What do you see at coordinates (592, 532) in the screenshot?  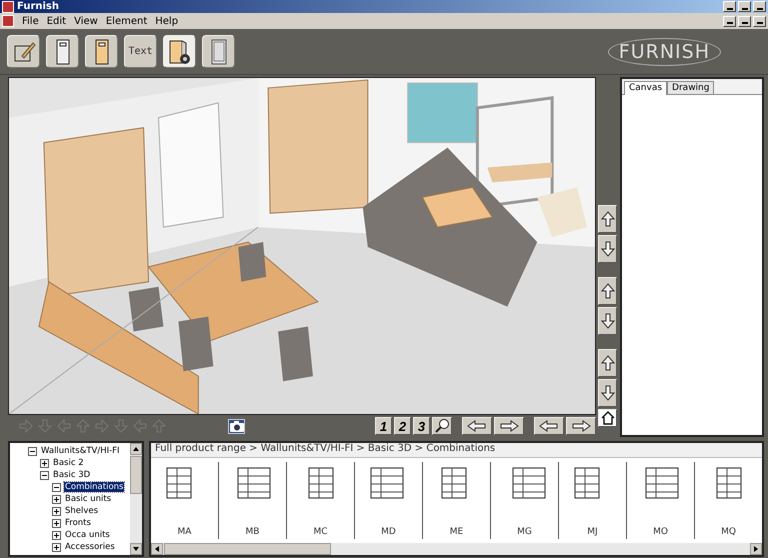 I see `product-code: MJ` at bounding box center [592, 532].